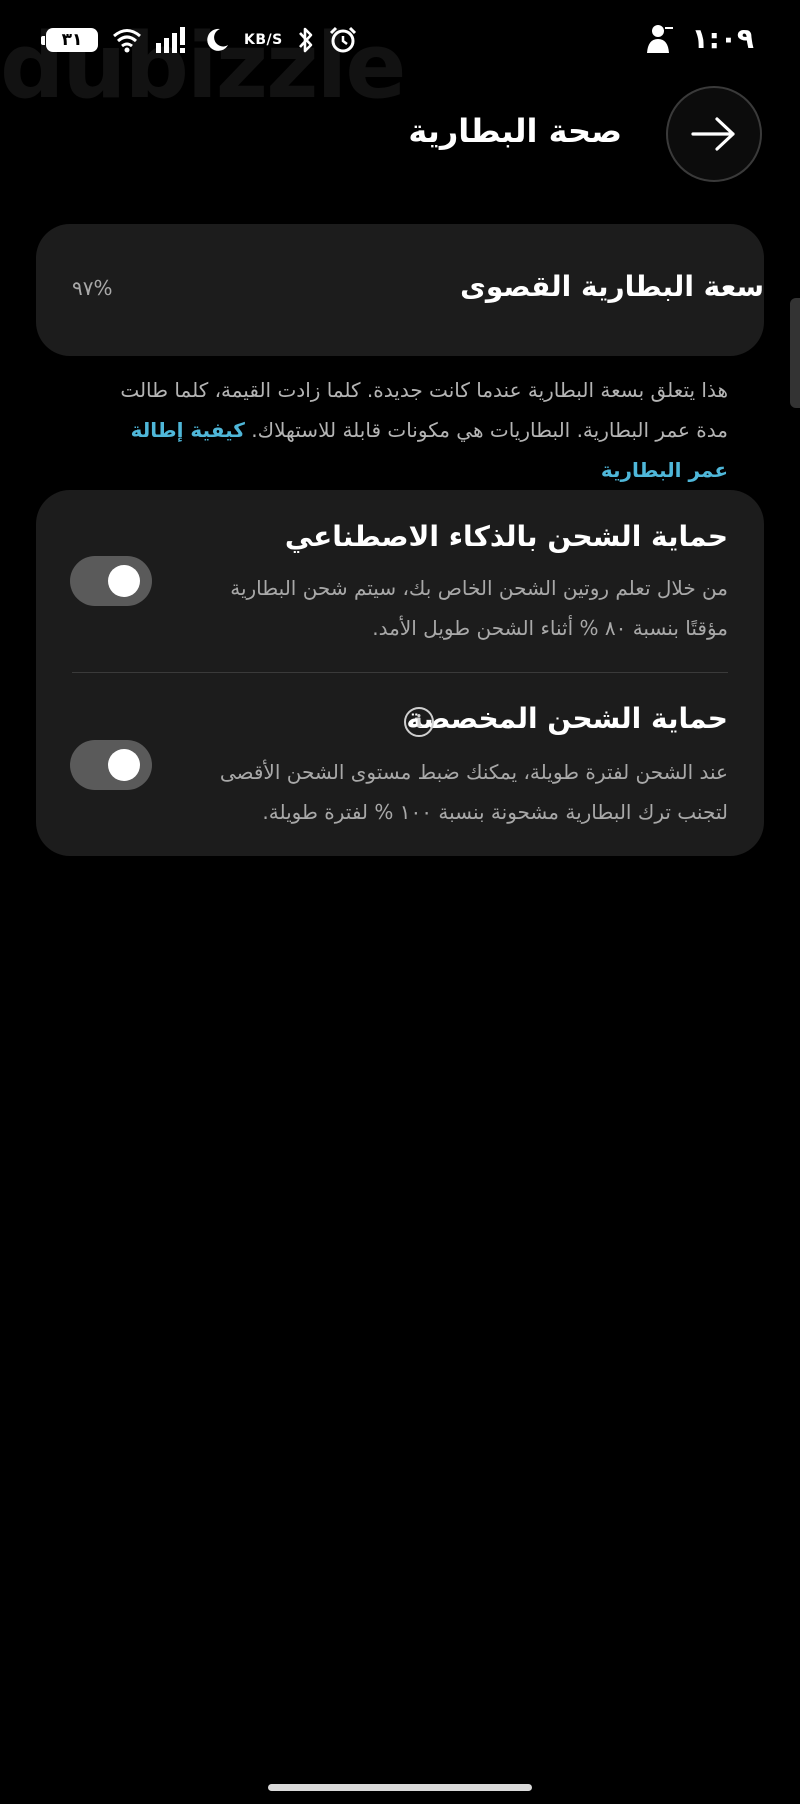 Image resolution: width=800 pixels, height=1804 pixels. Describe the element at coordinates (127, 41) in the screenshot. I see `wifi-icon` at that location.